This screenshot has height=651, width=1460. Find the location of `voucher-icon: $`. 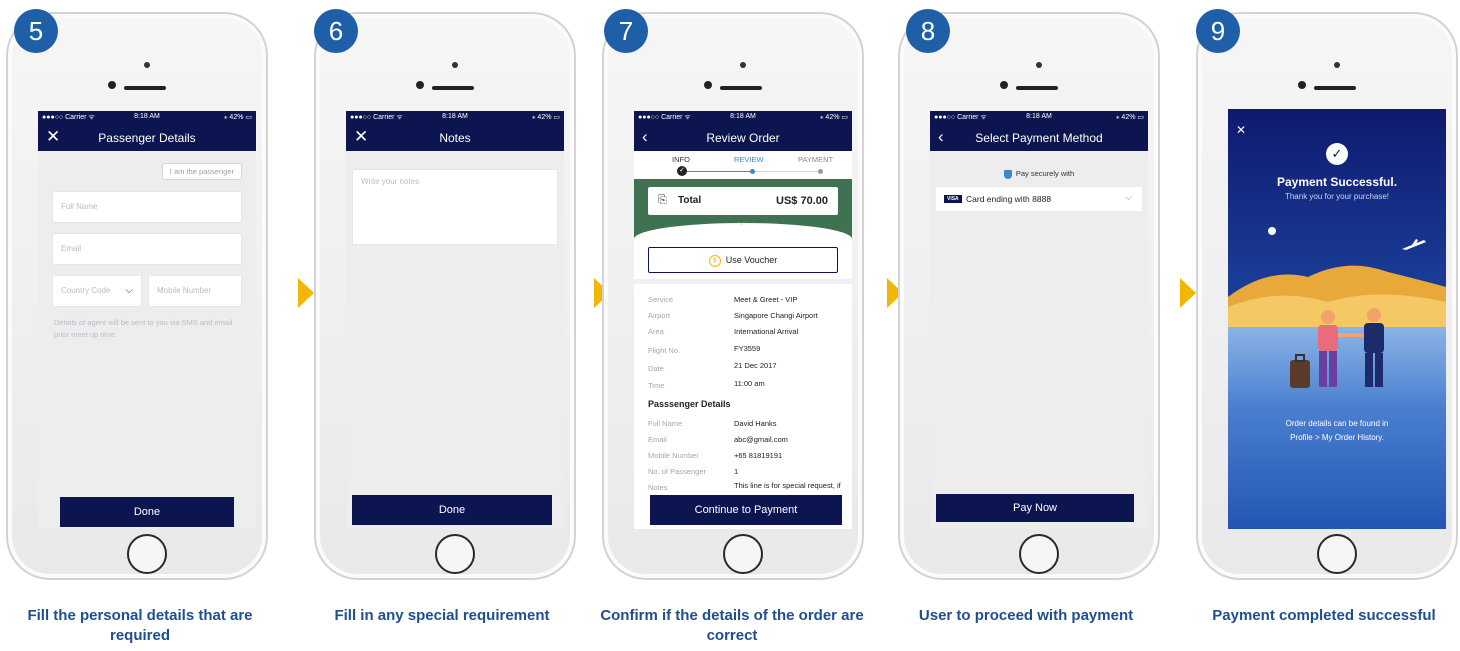

voucher-icon: $ is located at coordinates (714, 260).